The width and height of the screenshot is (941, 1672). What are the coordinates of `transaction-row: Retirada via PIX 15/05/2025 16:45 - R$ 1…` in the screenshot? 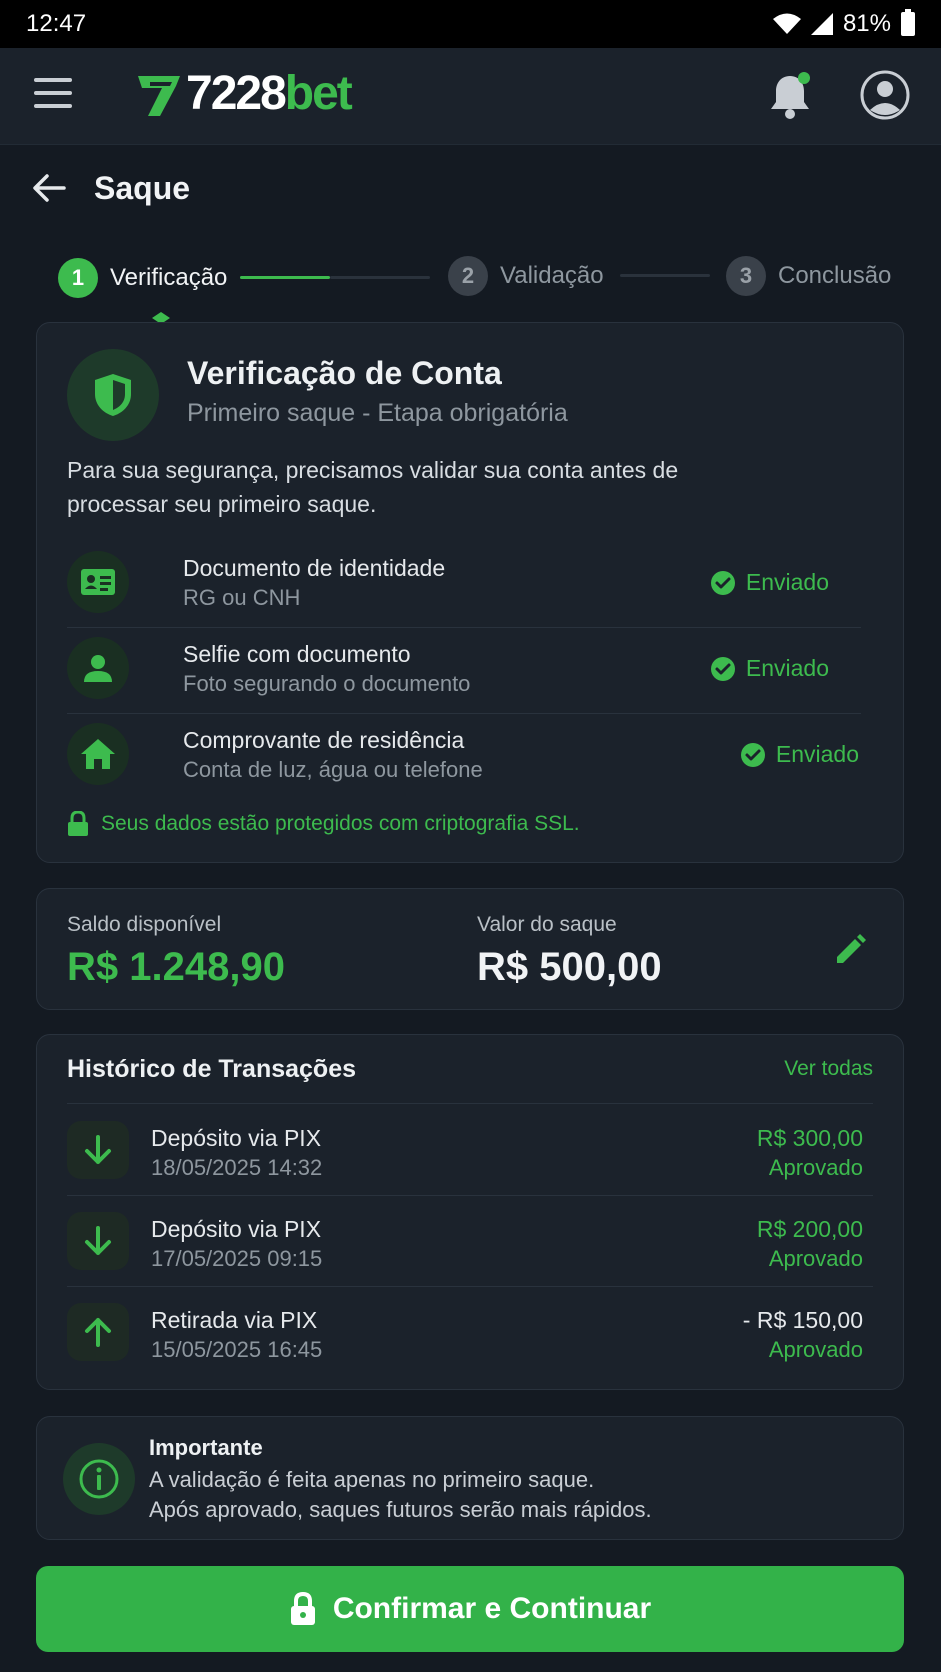 It's located at (470, 1332).